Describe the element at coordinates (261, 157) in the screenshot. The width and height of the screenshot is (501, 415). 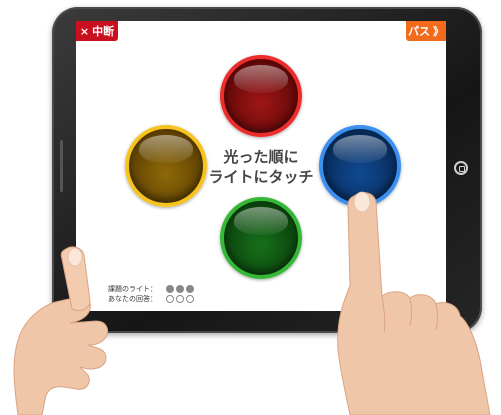
I see `instruction-line-1: 光った順に` at that location.